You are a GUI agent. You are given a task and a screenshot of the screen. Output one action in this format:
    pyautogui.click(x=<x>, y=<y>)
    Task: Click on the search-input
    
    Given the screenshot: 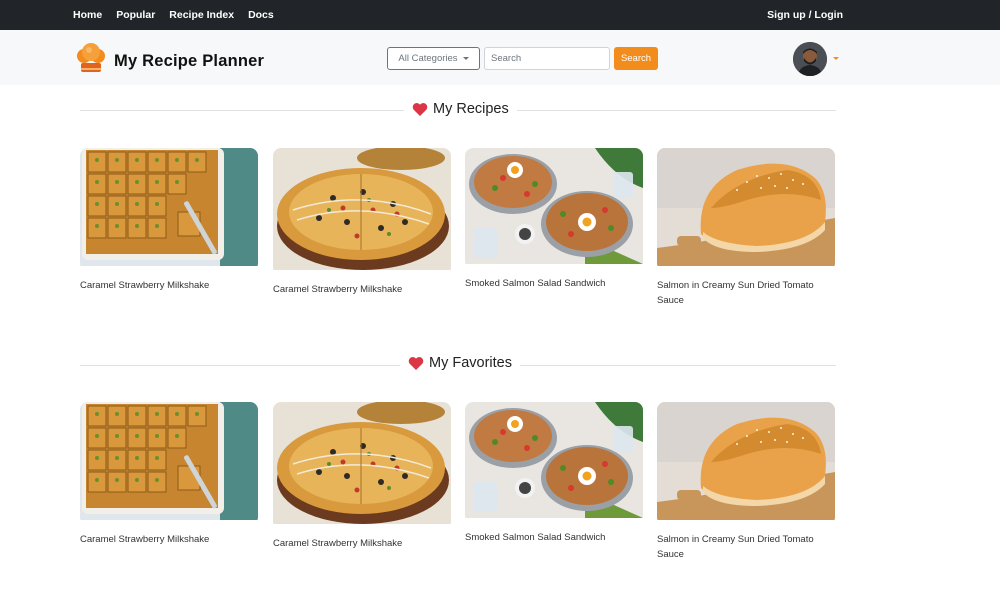 What is the action you would take?
    pyautogui.click(x=547, y=58)
    